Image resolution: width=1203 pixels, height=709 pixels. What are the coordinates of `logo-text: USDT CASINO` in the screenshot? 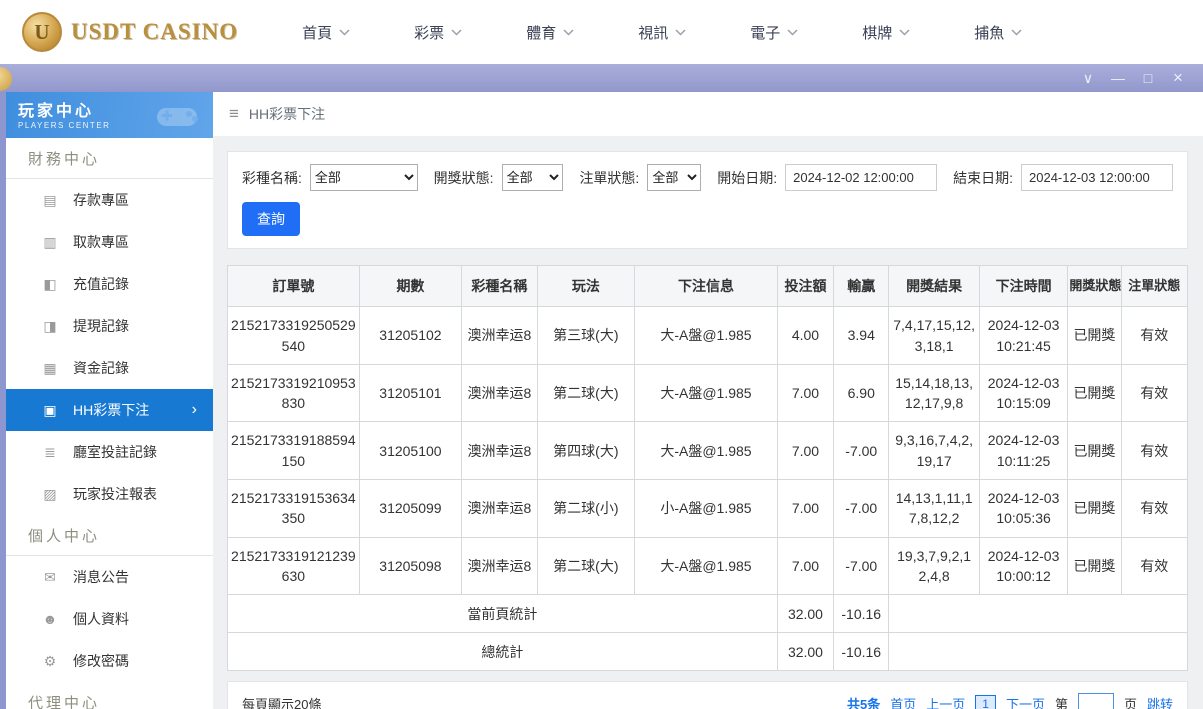 It's located at (155, 31).